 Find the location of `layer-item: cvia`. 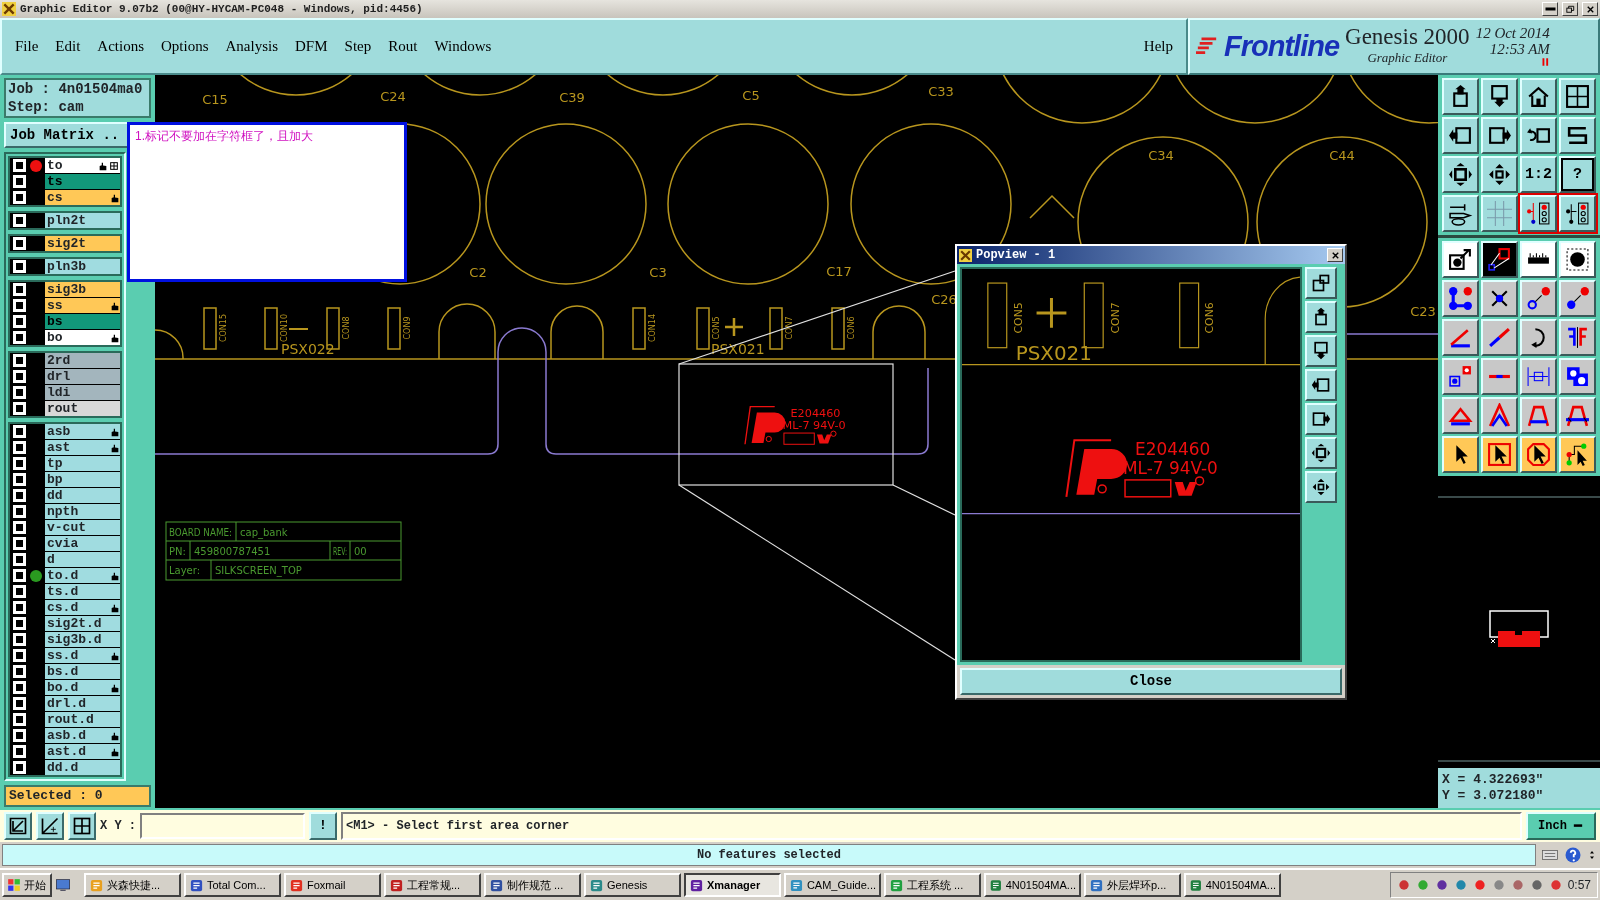

layer-item: cvia is located at coordinates (82, 543).